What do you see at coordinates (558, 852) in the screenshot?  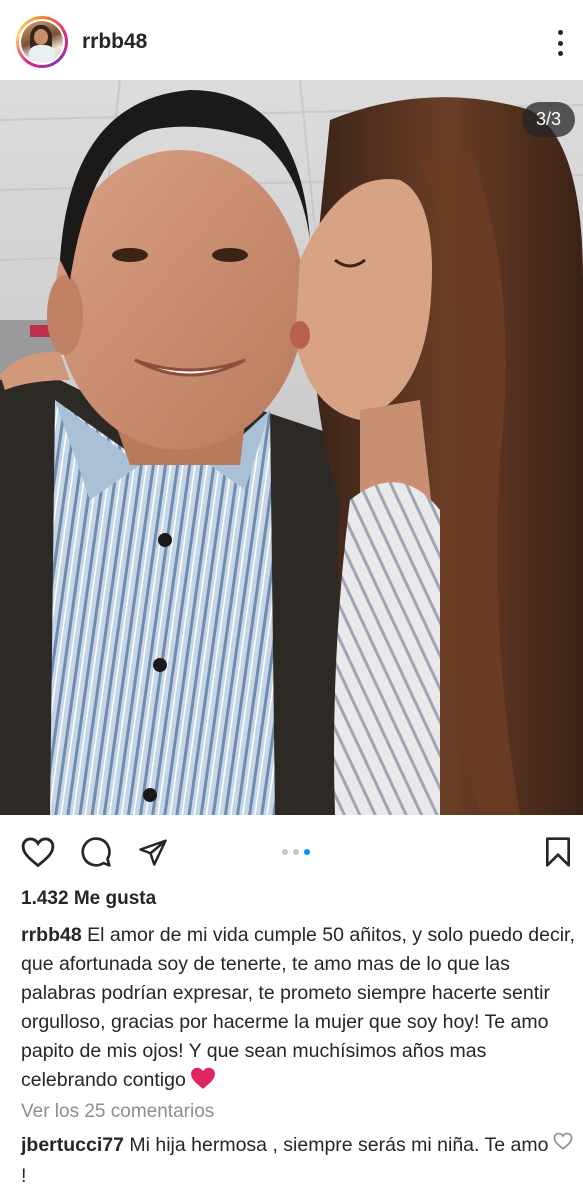 I see `bookmark-outline-icon` at bounding box center [558, 852].